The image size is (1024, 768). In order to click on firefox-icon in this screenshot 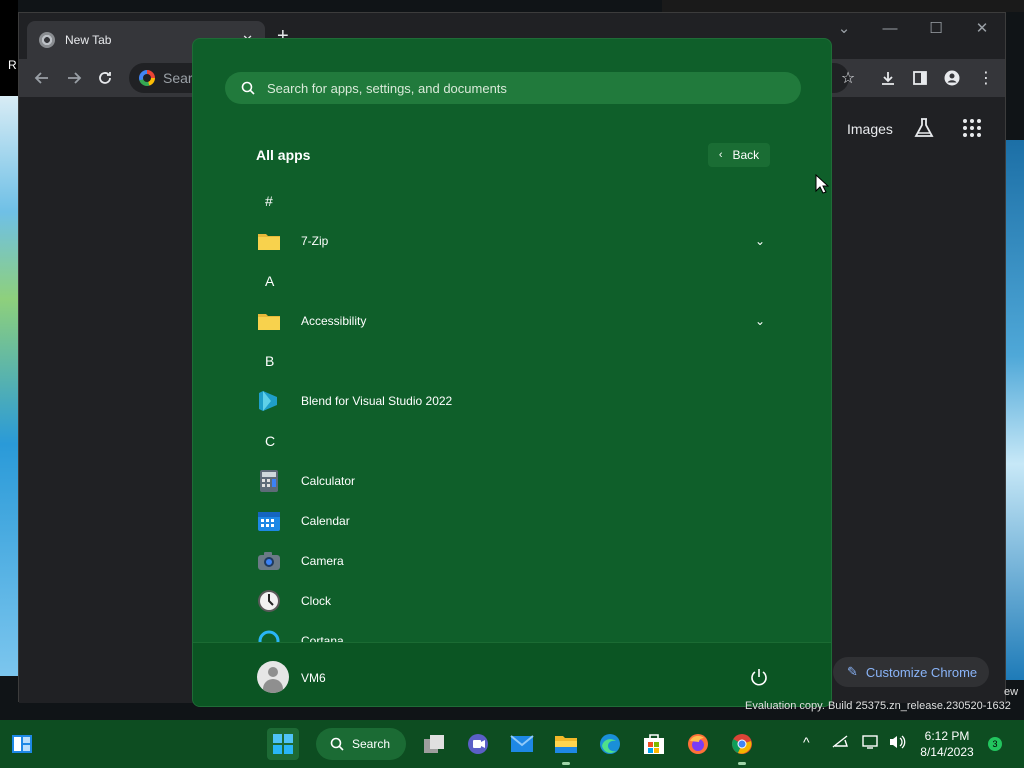, I will do `click(698, 744)`.